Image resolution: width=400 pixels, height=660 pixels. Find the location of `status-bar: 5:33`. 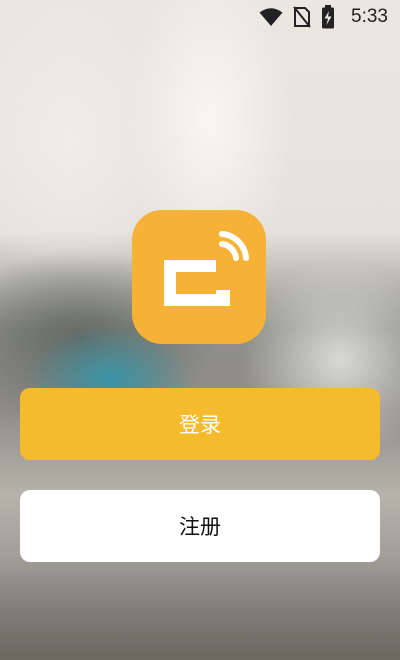

status-bar: 5:33 is located at coordinates (200, 17).